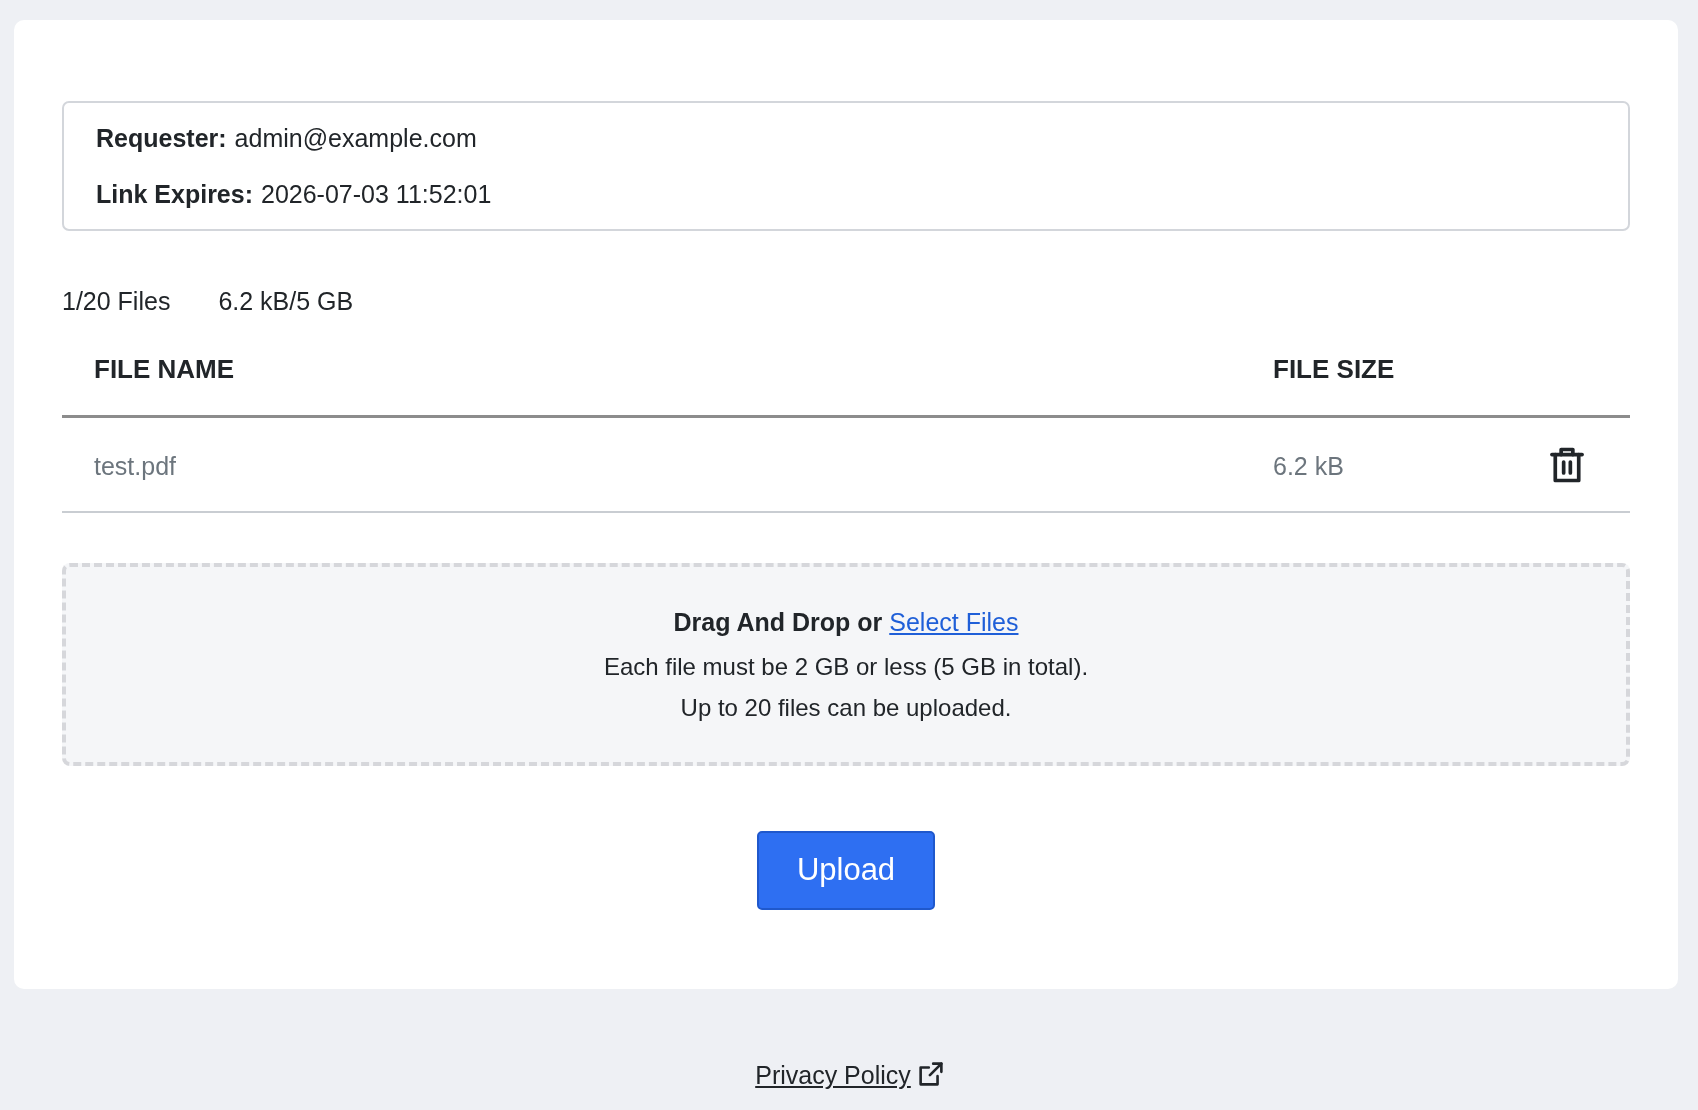 The height and width of the screenshot is (1110, 1698). Describe the element at coordinates (1370, 465) in the screenshot. I see `file-size-cell: 6.2 kB` at that location.